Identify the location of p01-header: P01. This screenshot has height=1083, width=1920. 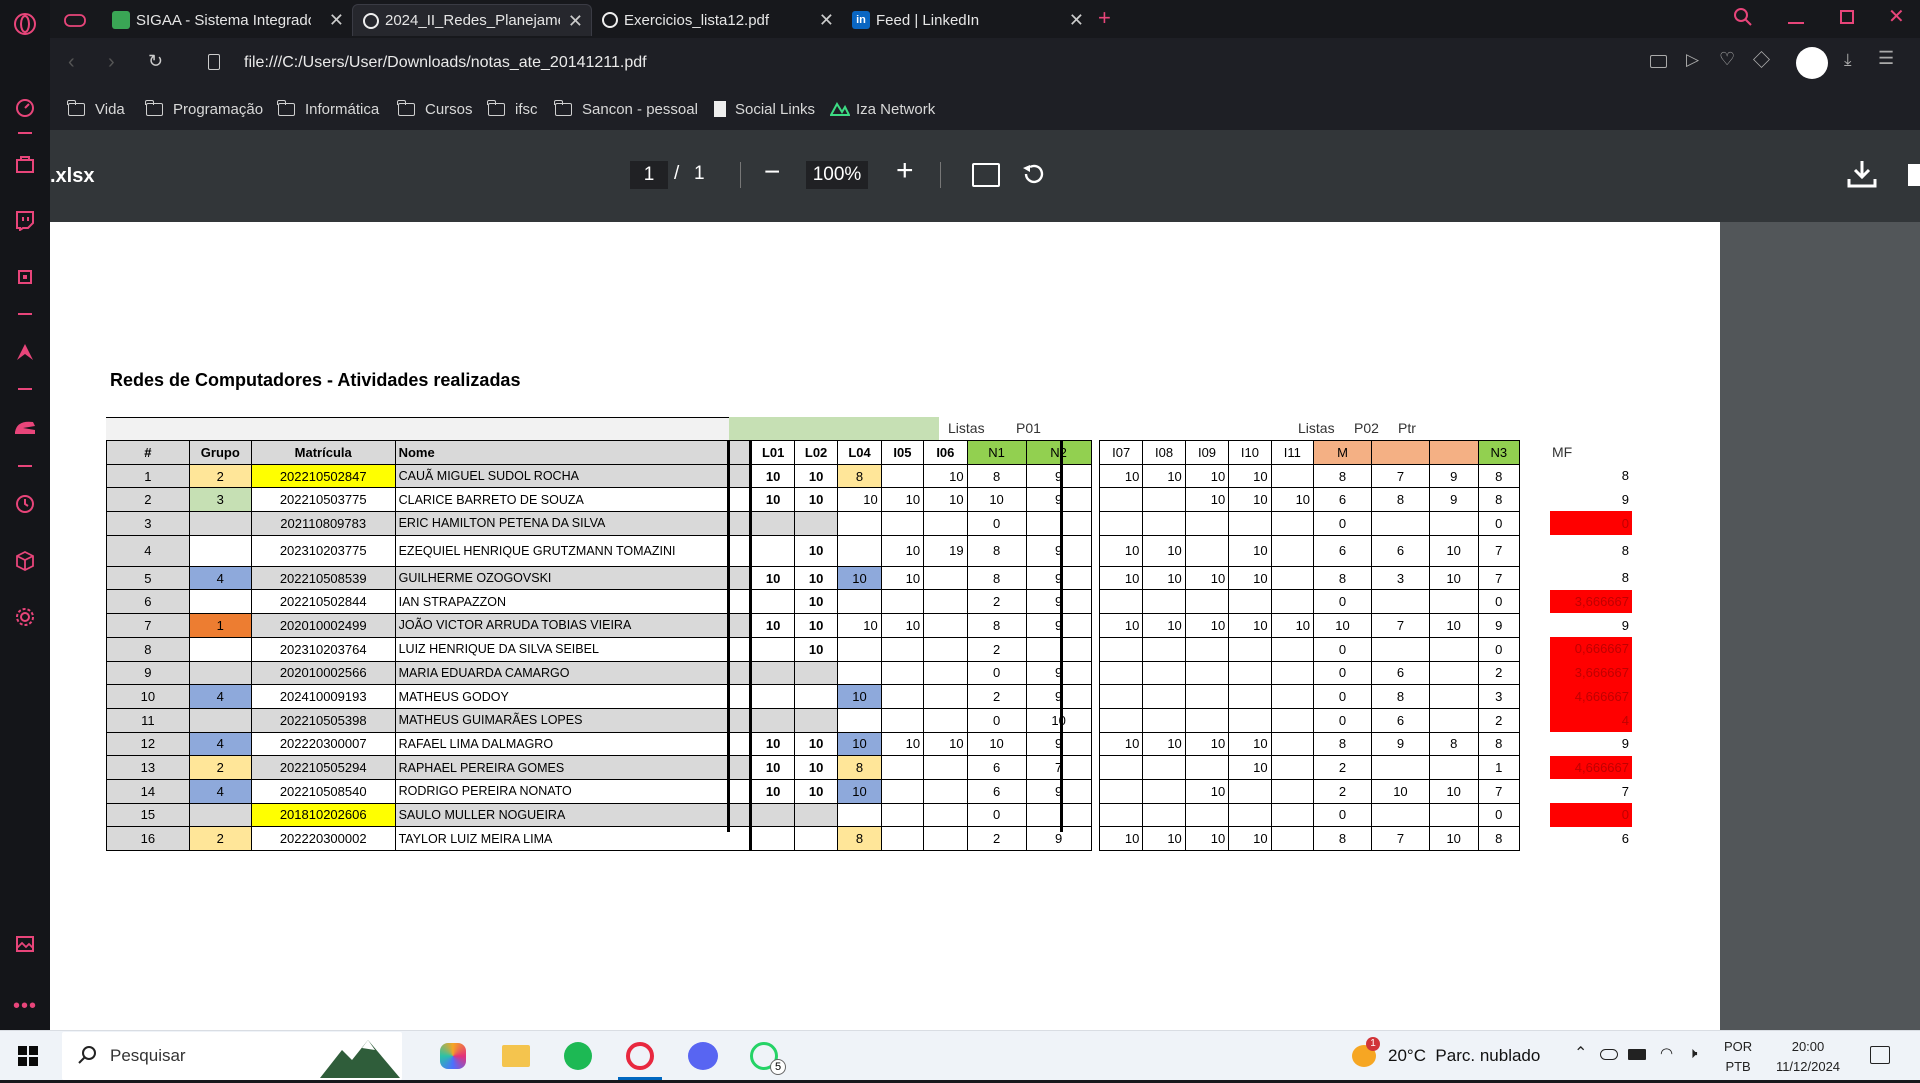
(1028, 428).